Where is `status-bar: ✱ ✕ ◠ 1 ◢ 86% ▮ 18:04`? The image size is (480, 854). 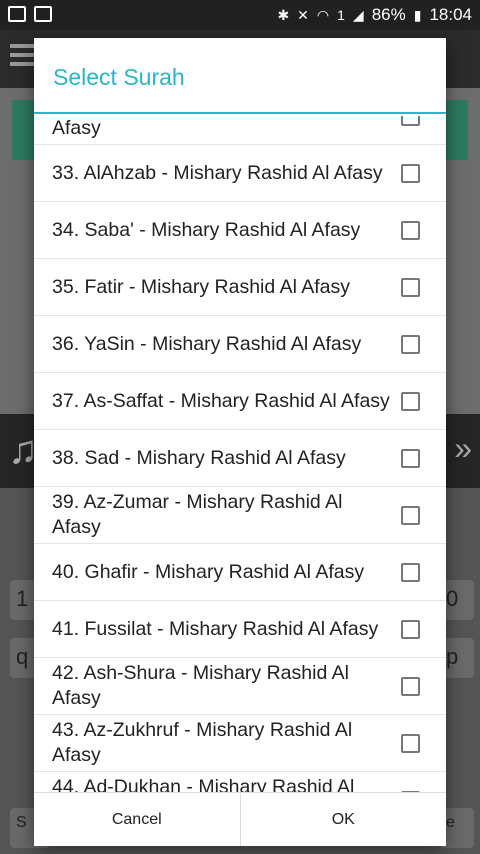 status-bar: ✱ ✕ ◠ 1 ◢ 86% ▮ 18:04 is located at coordinates (240, 15).